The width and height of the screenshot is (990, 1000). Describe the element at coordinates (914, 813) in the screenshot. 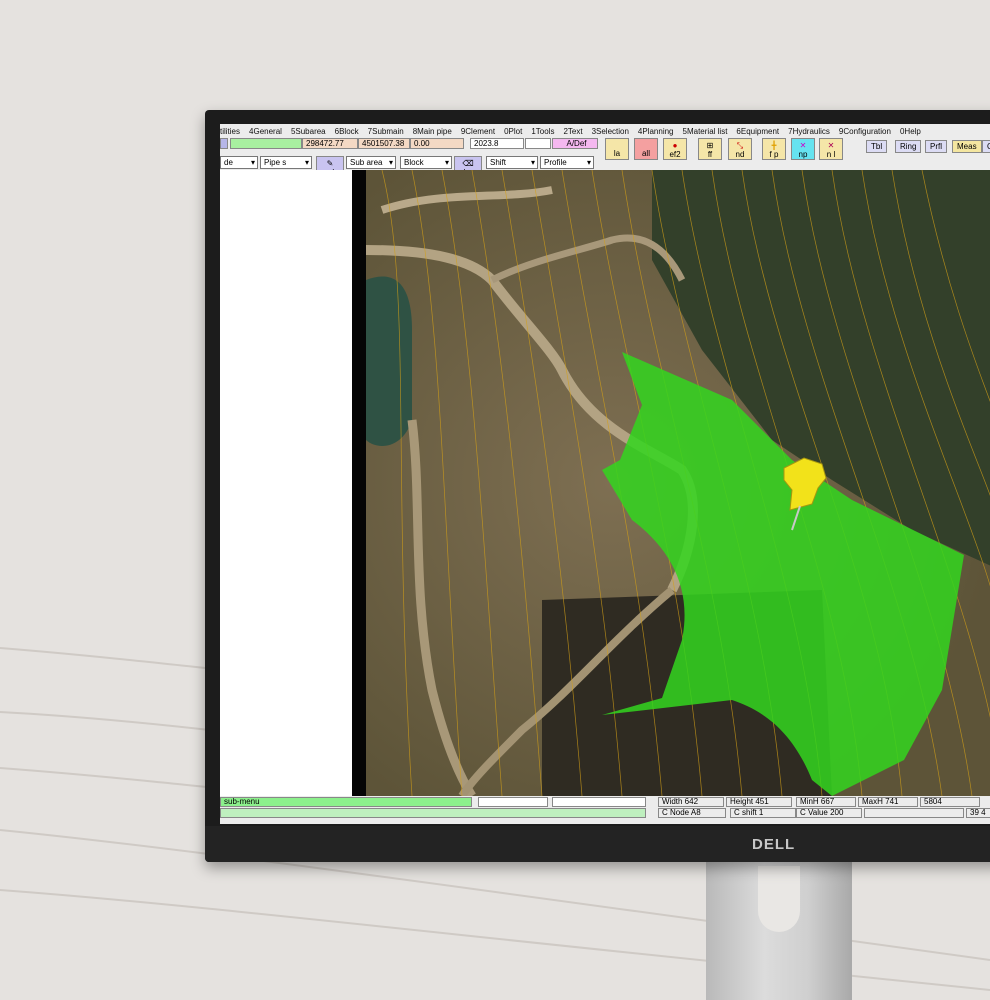

I see `status-field-c` at that location.